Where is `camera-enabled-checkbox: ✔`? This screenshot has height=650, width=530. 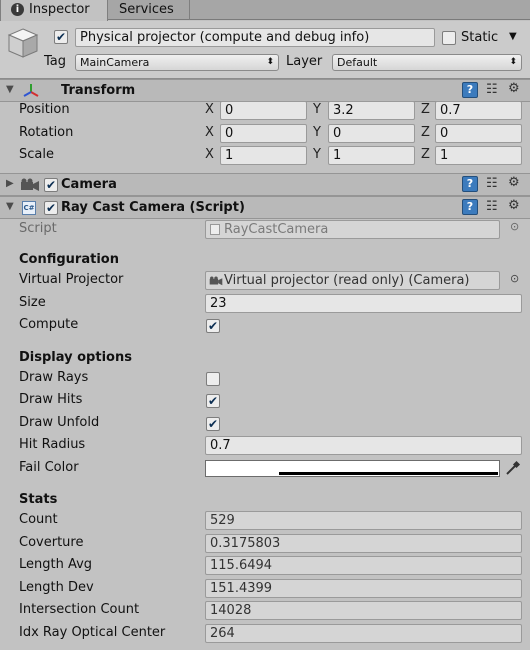
camera-enabled-checkbox: ✔ is located at coordinates (51, 185).